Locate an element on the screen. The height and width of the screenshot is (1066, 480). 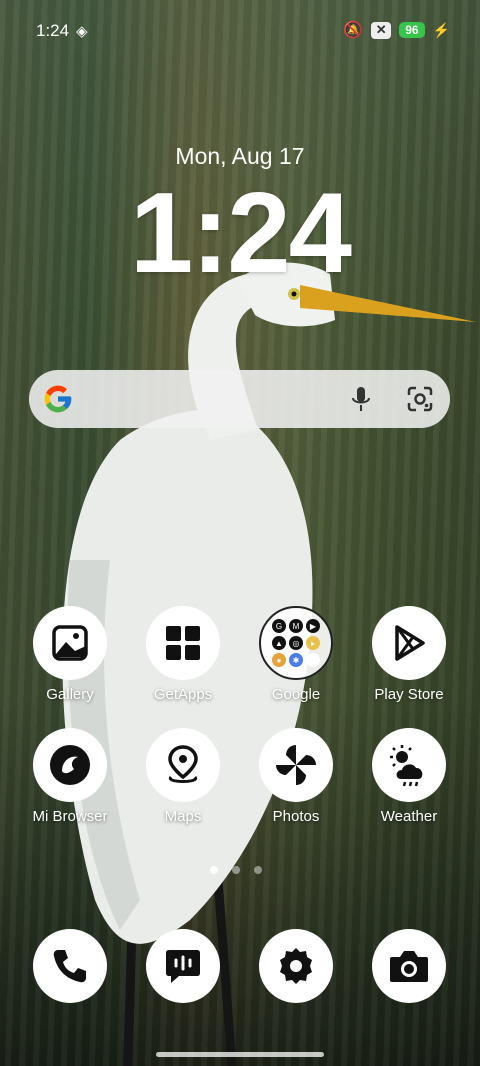
google-g-icon is located at coordinates (58, 399).